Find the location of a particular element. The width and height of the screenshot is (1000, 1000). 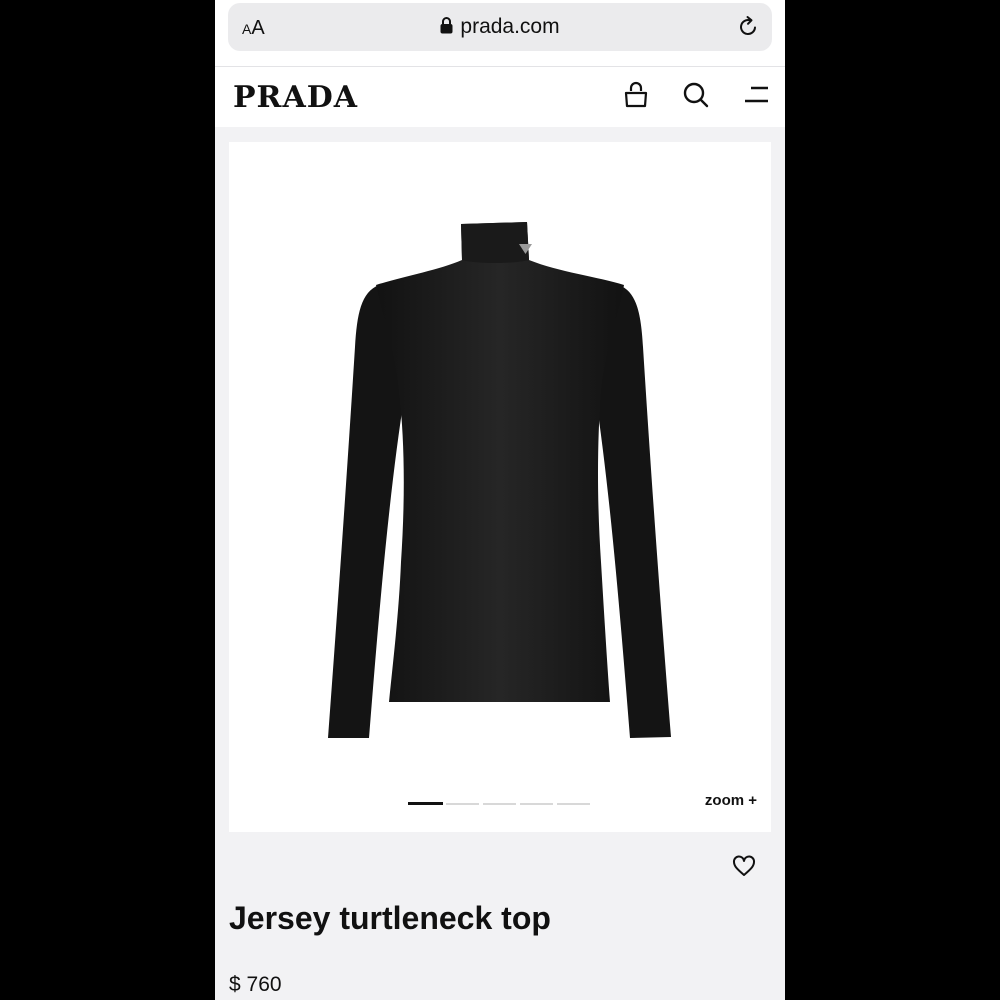

prada-logo: PRADA is located at coordinates (295, 97).